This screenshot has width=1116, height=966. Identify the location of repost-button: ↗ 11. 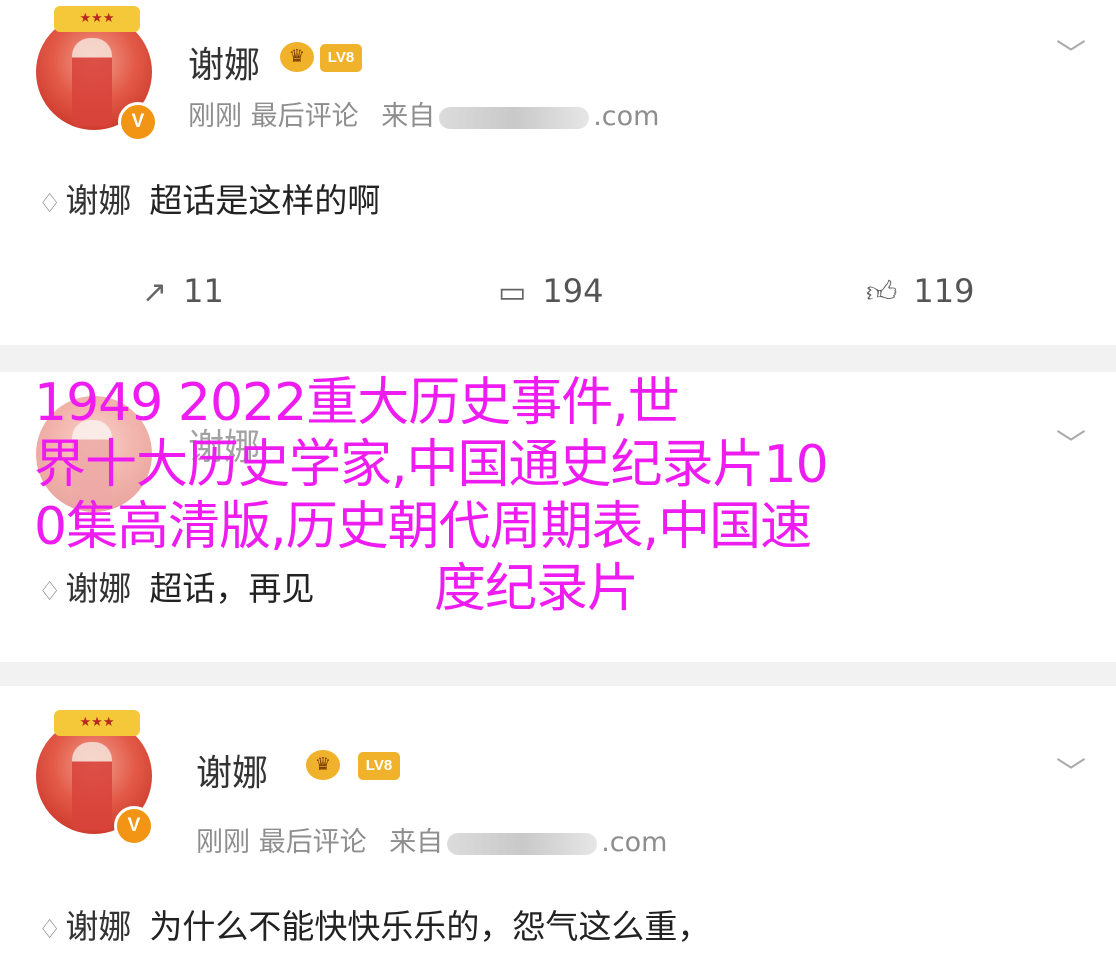
(183, 291).